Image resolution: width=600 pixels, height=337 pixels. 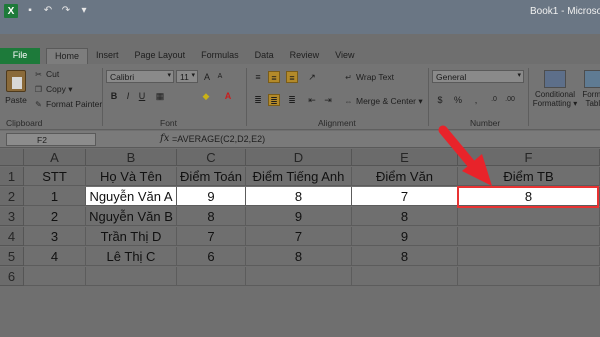 I want to click on cell-b2: Nguyễn Văn A, so click(x=131, y=196).